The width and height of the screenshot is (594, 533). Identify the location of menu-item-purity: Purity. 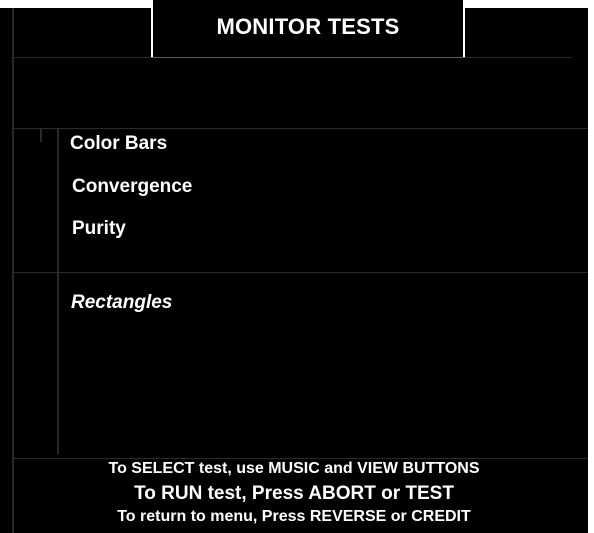
(99, 229).